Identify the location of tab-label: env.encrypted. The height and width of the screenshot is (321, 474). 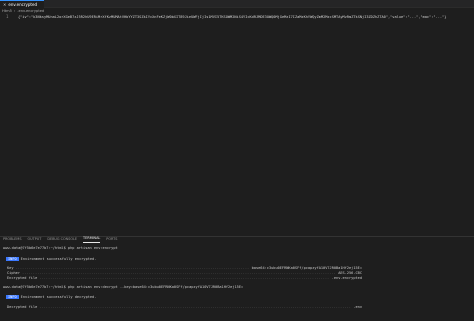
(22, 4).